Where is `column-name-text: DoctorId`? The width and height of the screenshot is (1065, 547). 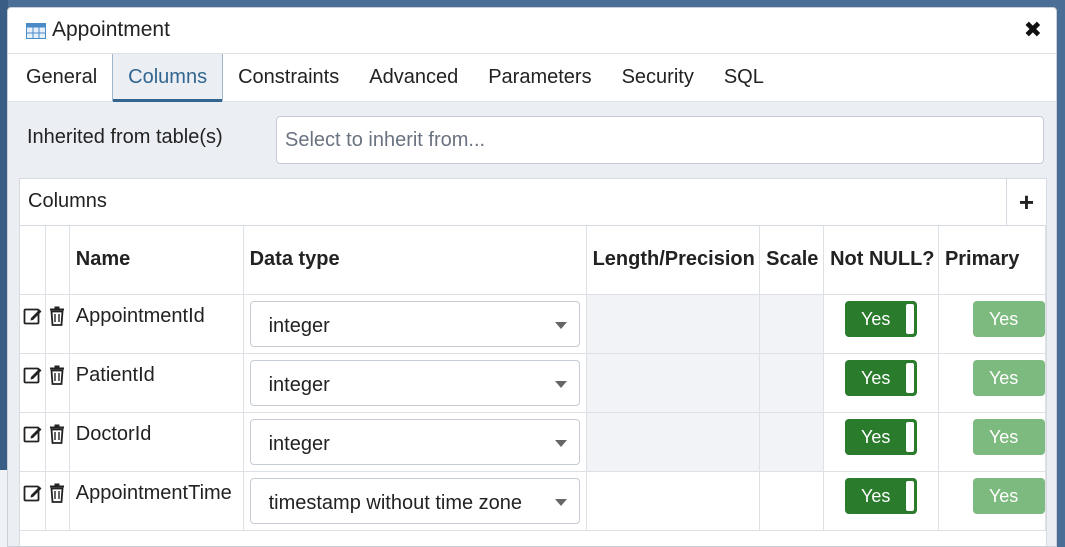 column-name-text: DoctorId is located at coordinates (113, 433).